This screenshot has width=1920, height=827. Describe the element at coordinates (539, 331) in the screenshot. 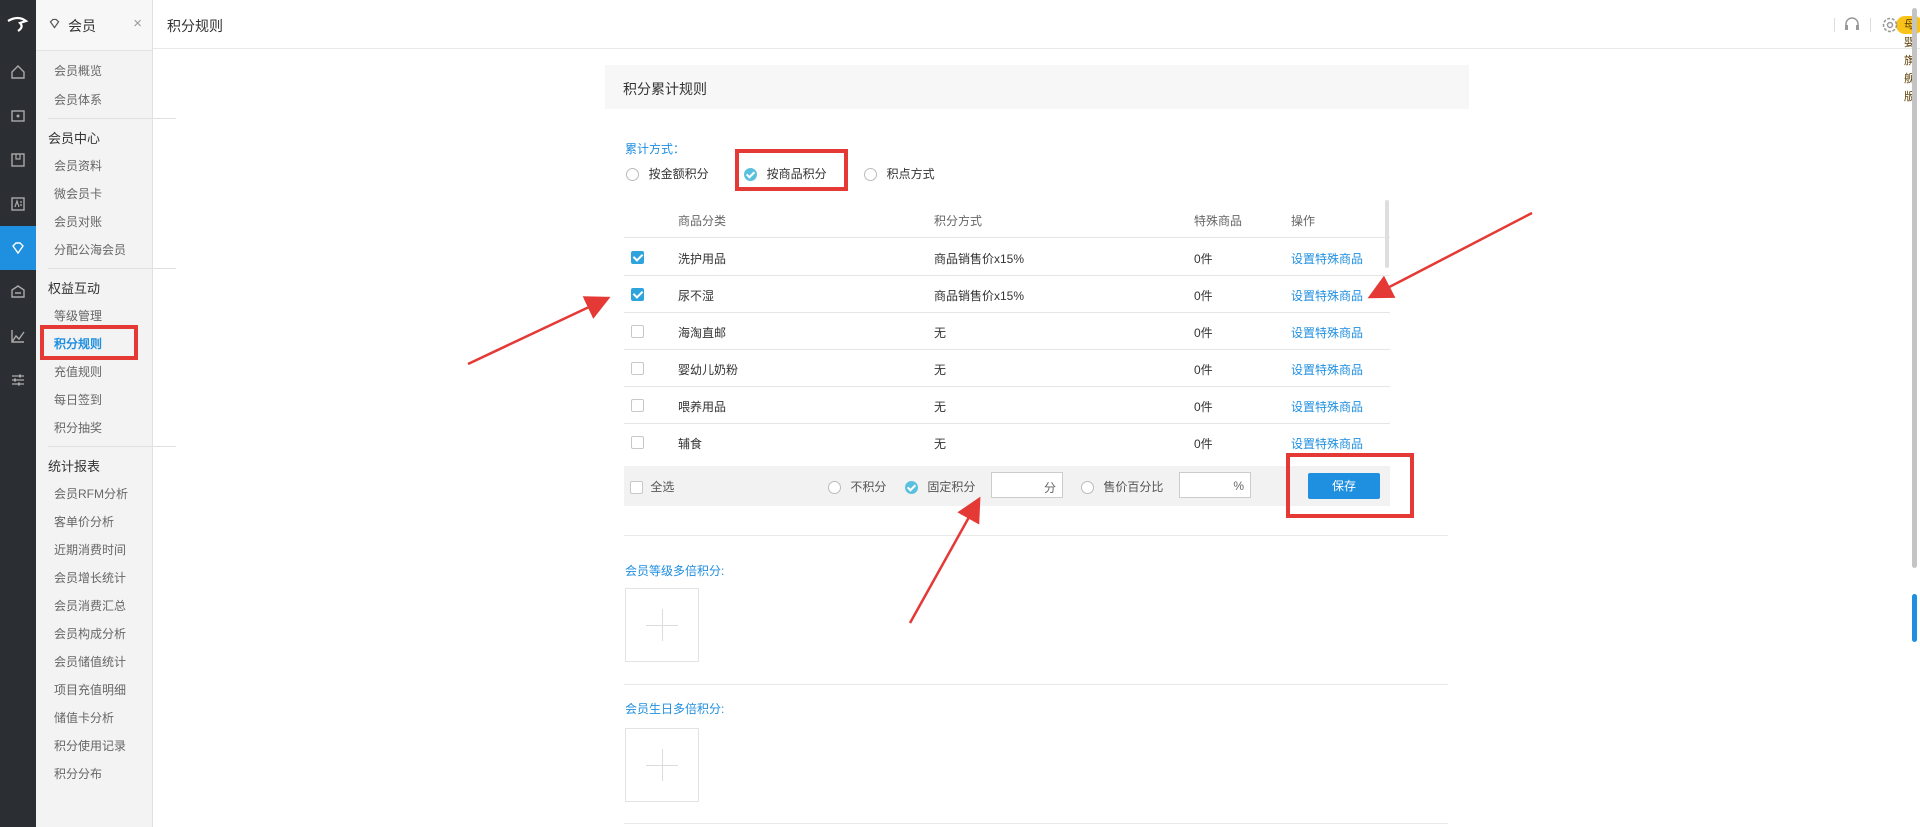

I see `arrow-to-checkbox` at that location.